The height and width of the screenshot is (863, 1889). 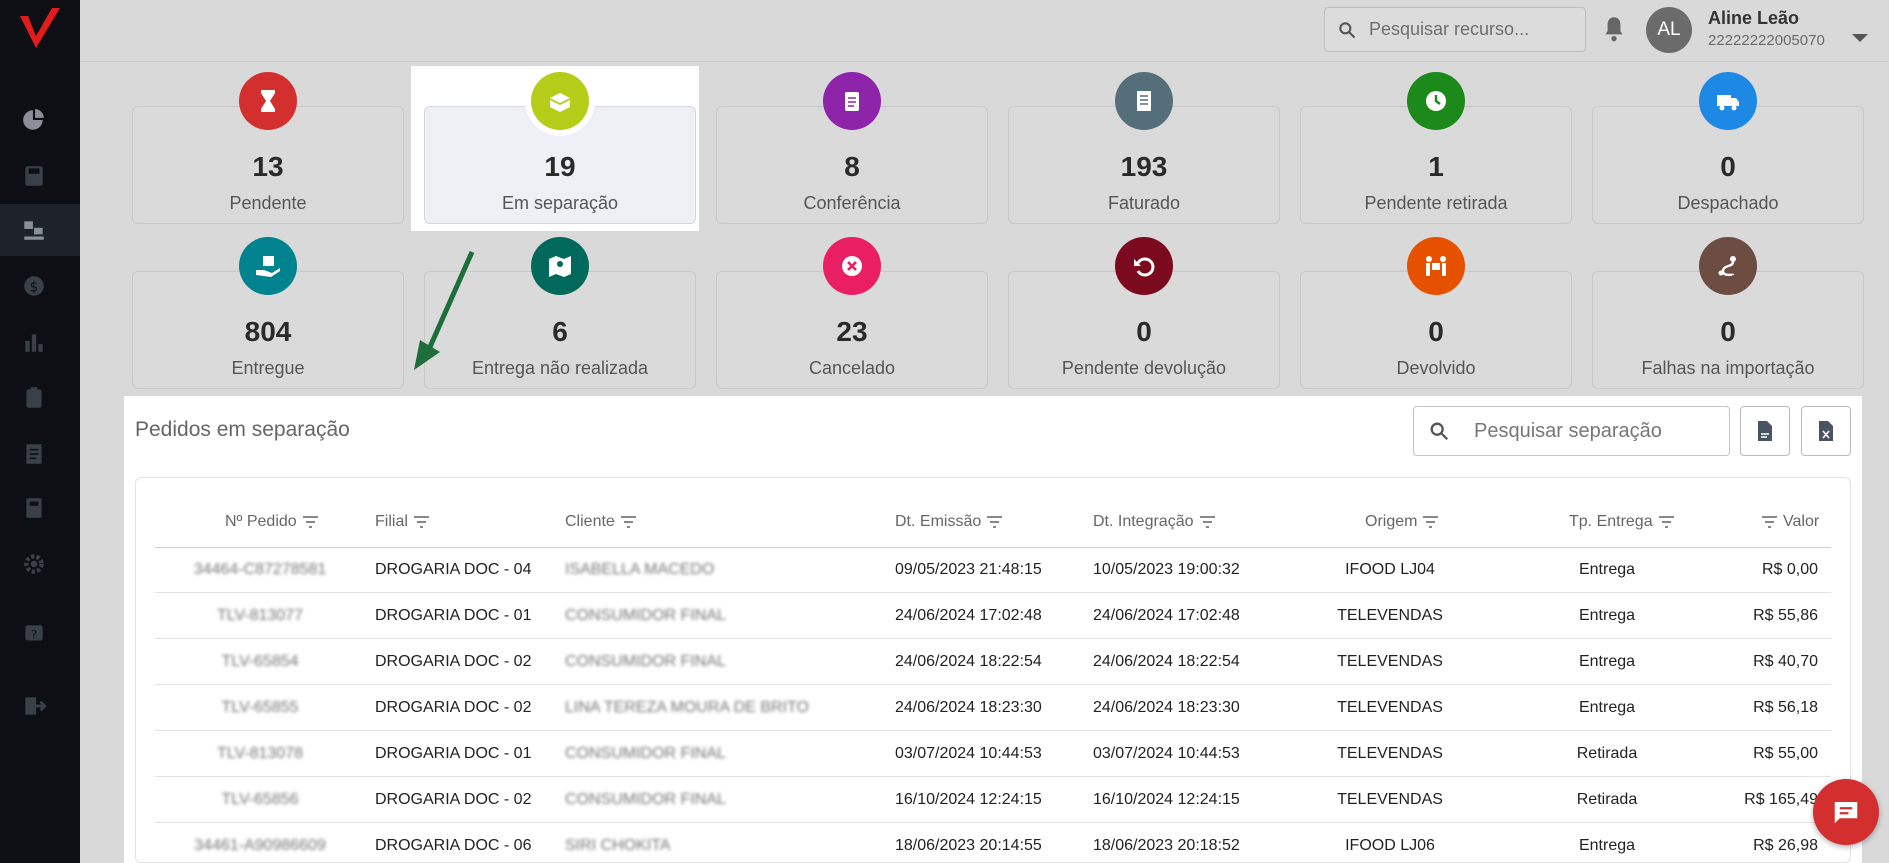 What do you see at coordinates (260, 707) in the screenshot?
I see `cell-order-id: TLV-65855` at bounding box center [260, 707].